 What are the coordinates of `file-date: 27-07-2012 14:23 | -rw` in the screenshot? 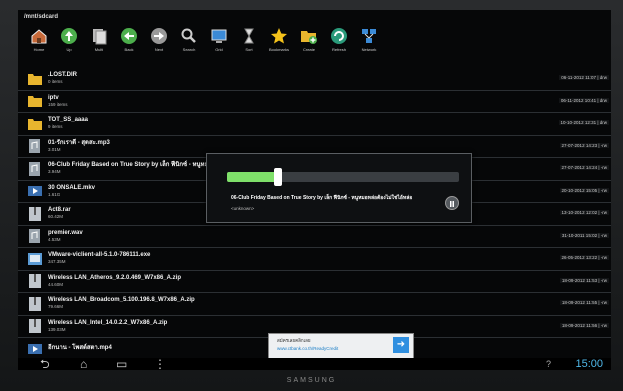 It's located at (584, 145).